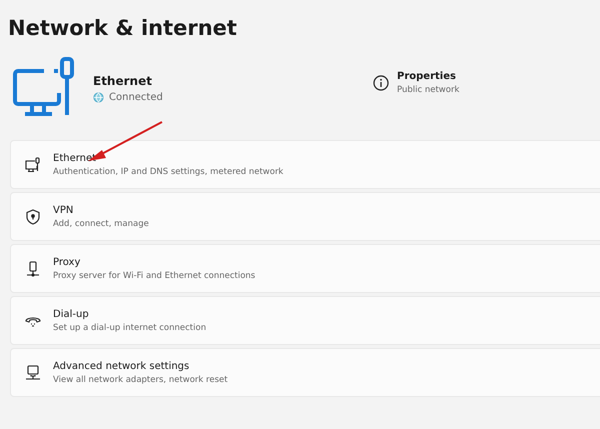 Image resolution: width=600 pixels, height=429 pixels. Describe the element at coordinates (67, 262) in the screenshot. I see `item-title: Proxy` at that location.